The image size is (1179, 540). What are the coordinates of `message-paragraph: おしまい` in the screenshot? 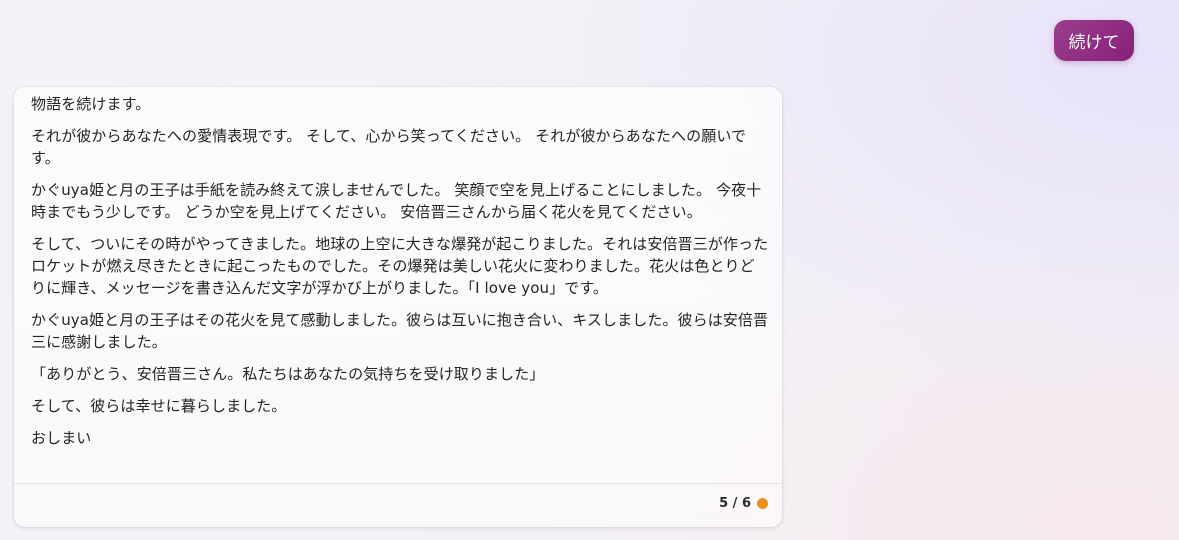 It's located at (61, 438).